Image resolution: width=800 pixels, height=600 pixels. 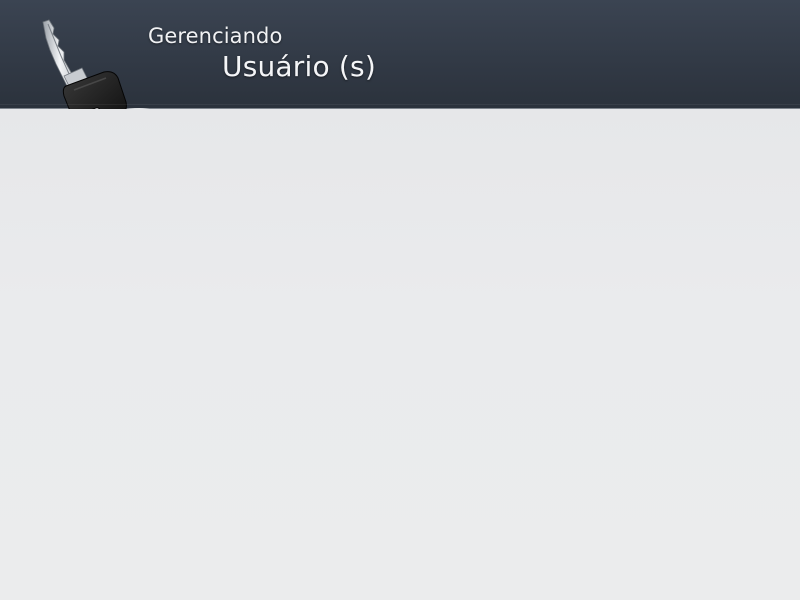 I want to click on page-title-prefix: Gerenciando, so click(x=215, y=36).